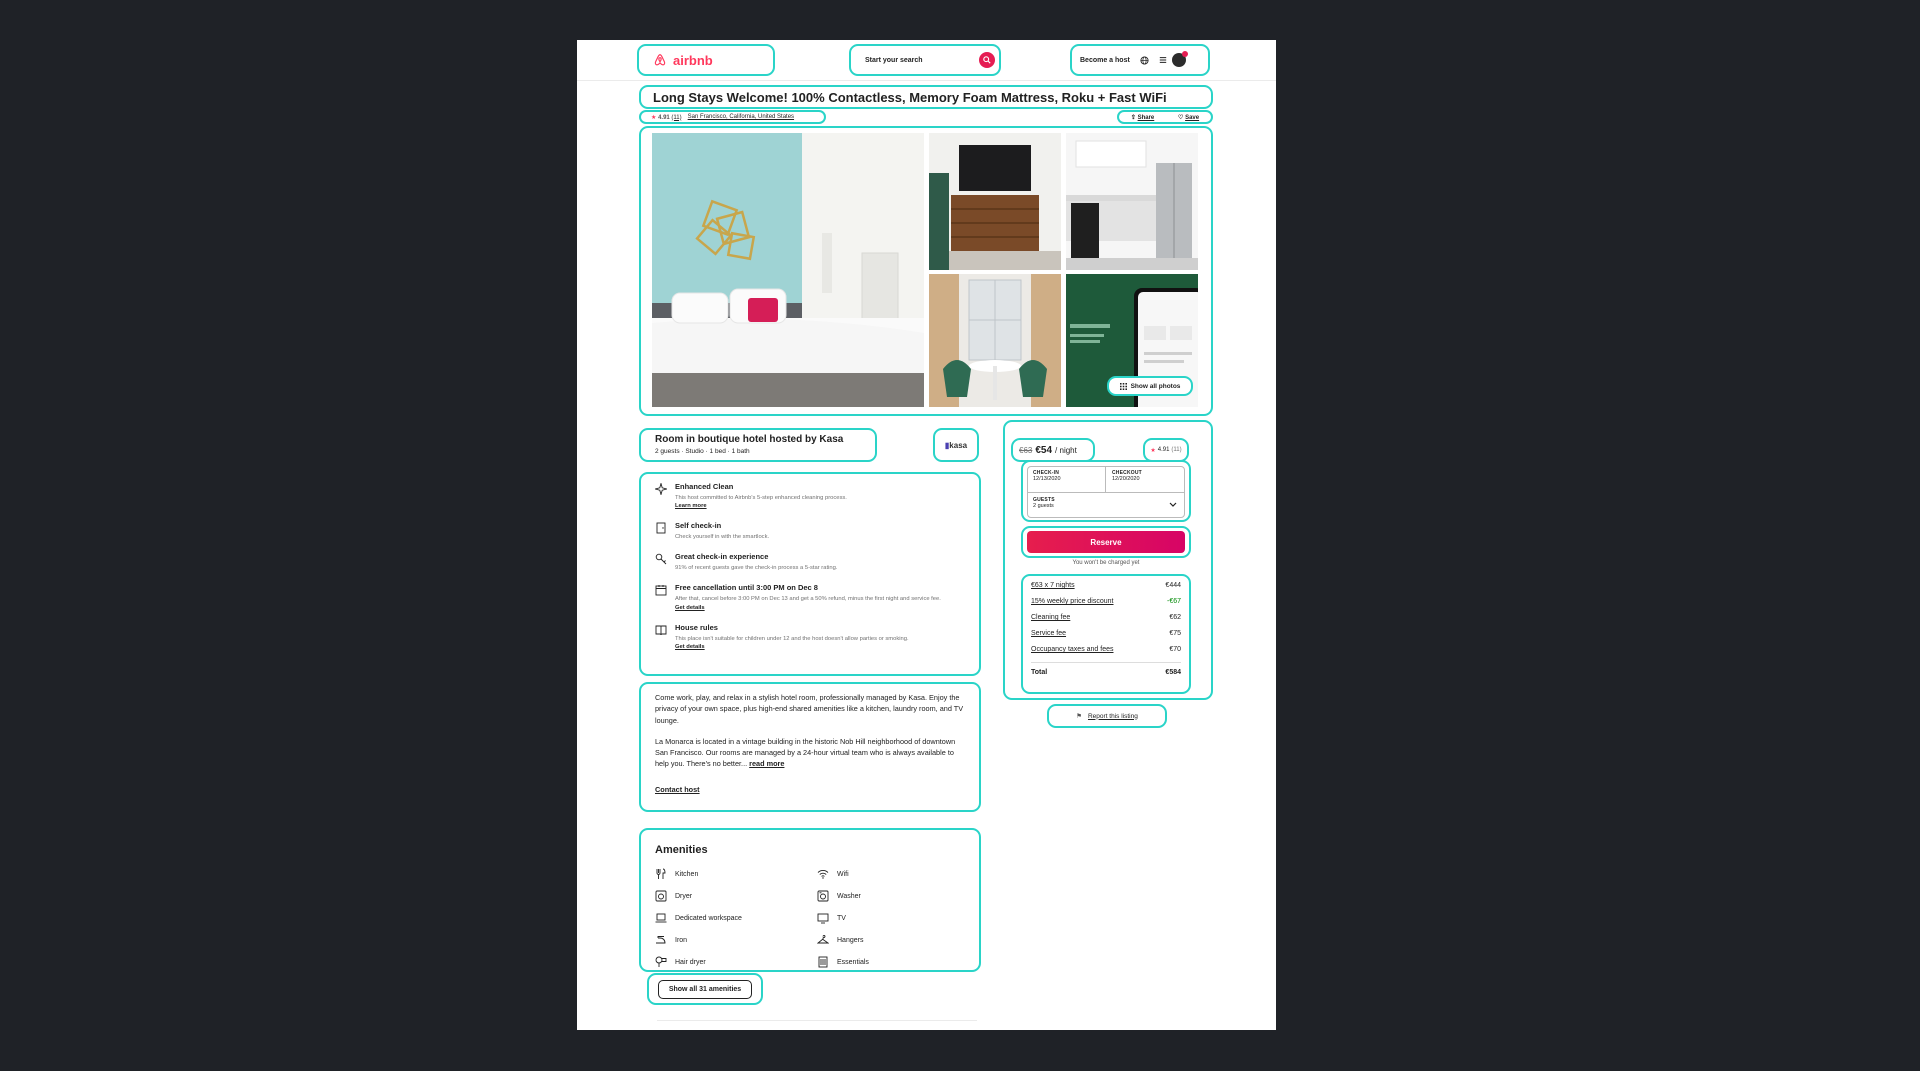  I want to click on star-icon: ★, so click(1153, 450).